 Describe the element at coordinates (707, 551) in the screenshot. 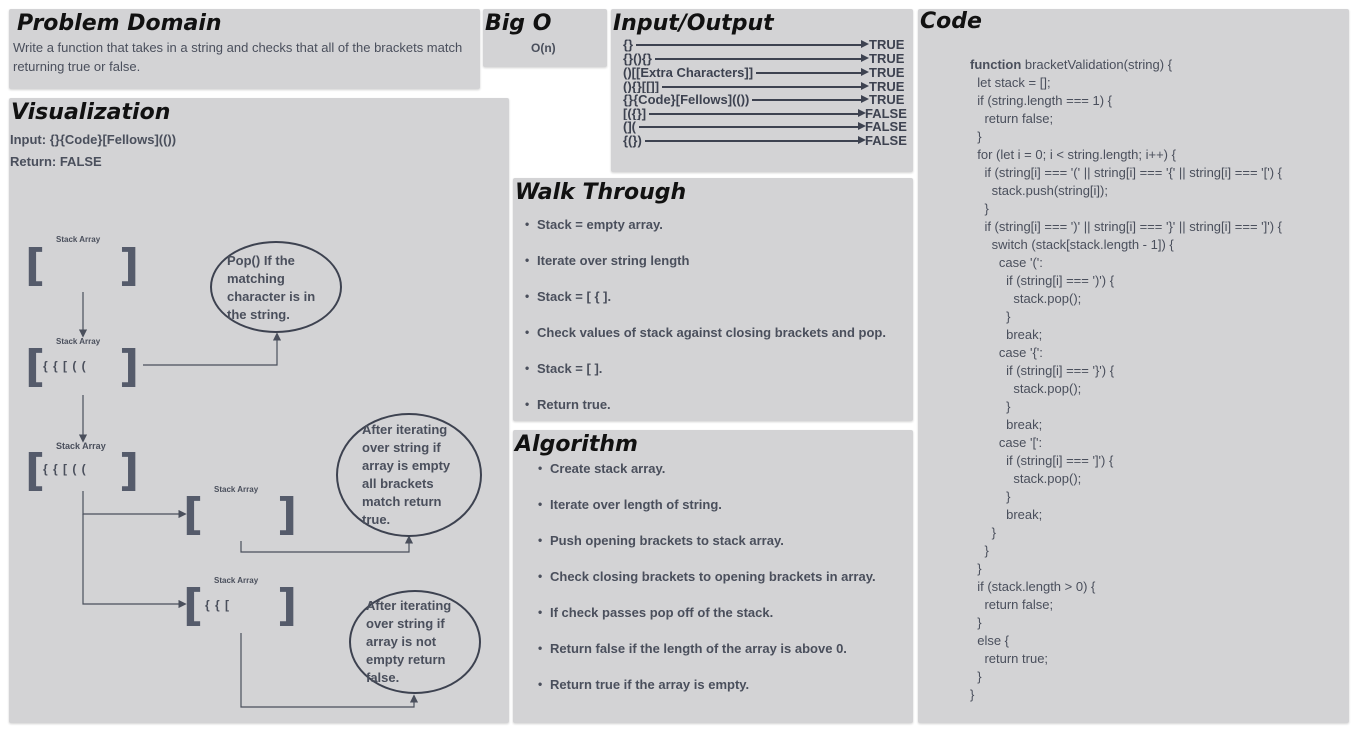

I see `algorithm-item: Push opening brackets to stack array.` at that location.